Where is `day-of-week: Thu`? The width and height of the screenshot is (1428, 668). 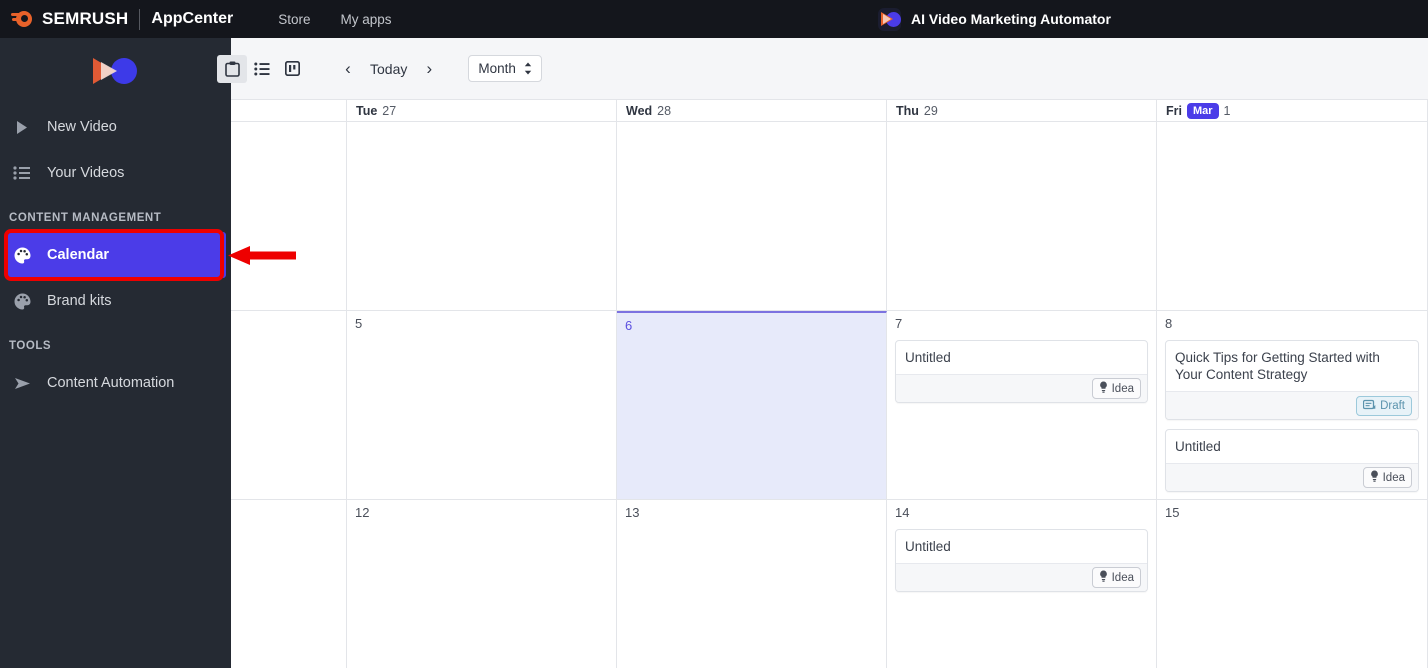 day-of-week: Thu is located at coordinates (907, 110).